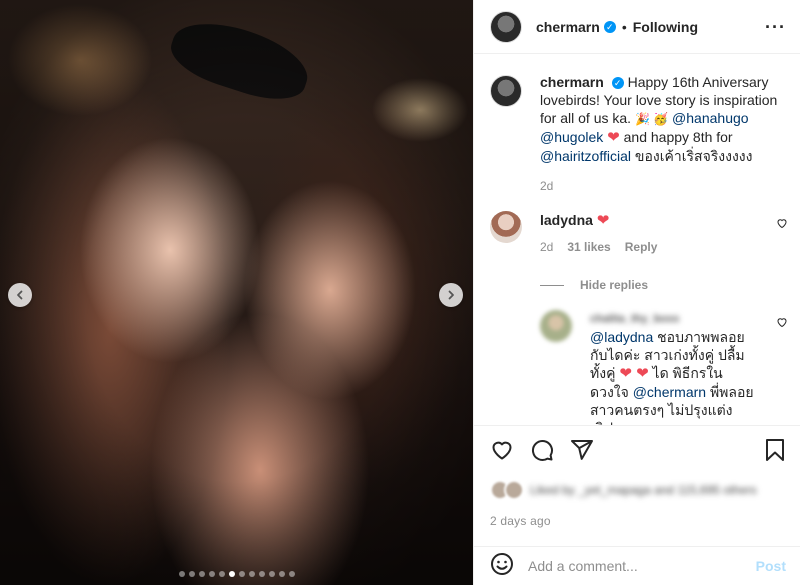  What do you see at coordinates (502, 452) in the screenshot?
I see `heart-icon` at bounding box center [502, 452].